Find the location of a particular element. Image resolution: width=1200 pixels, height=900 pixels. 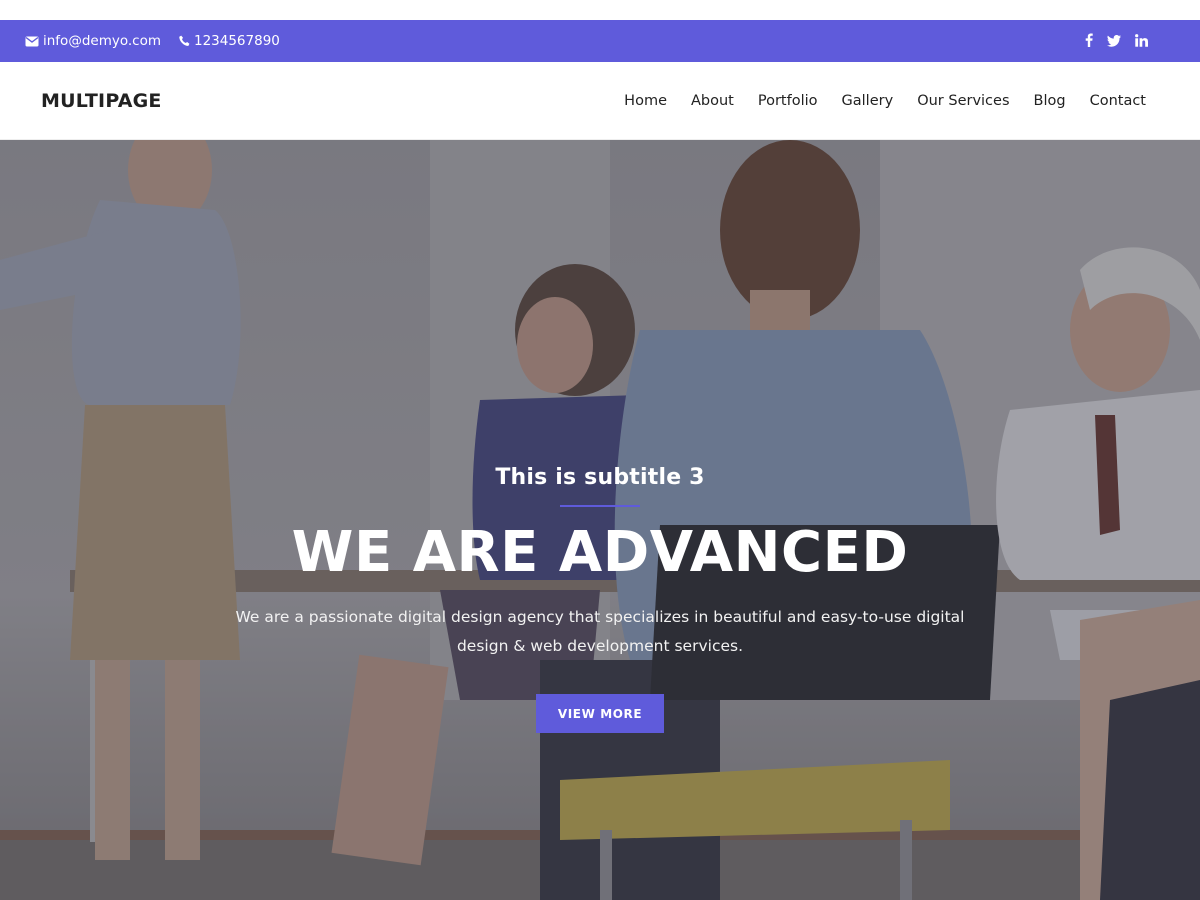

linkedin-icon is located at coordinates (1141, 41).